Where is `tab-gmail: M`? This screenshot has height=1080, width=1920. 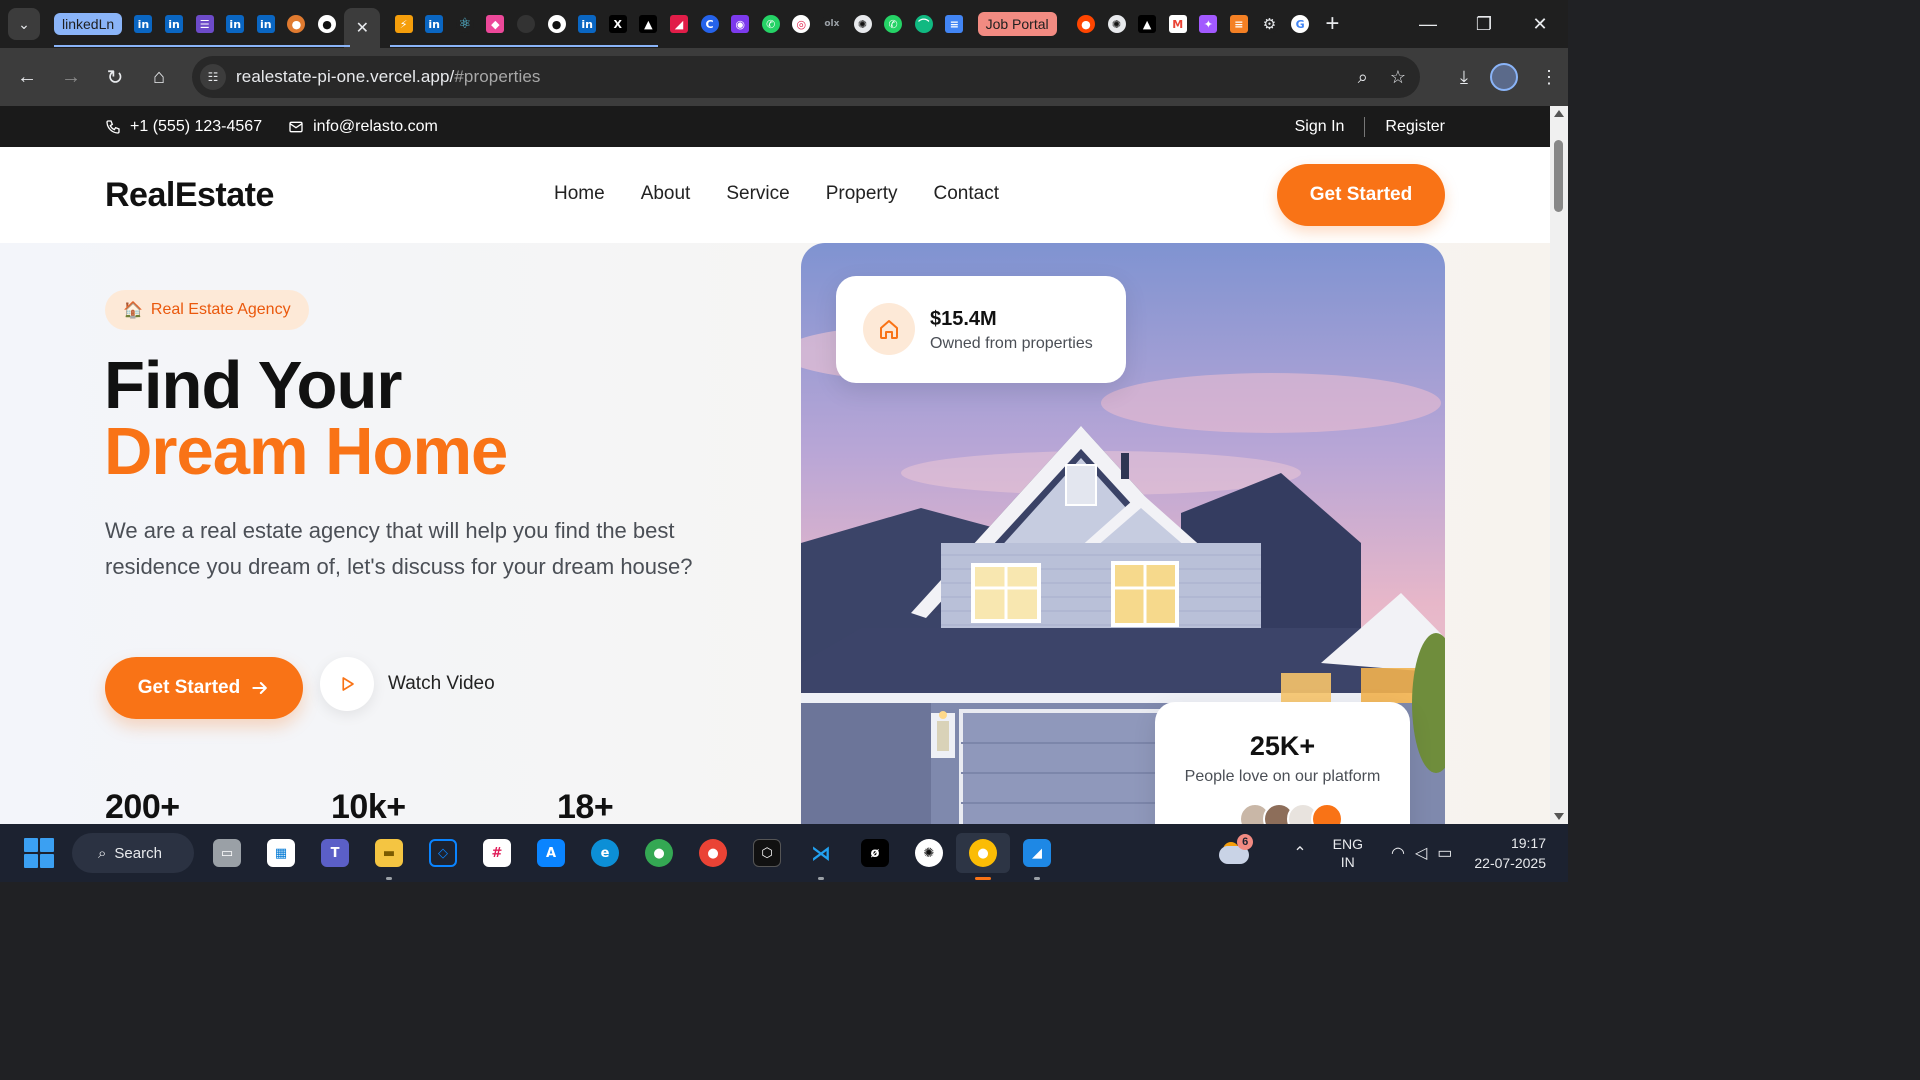 tab-gmail: M is located at coordinates (1177, 24).